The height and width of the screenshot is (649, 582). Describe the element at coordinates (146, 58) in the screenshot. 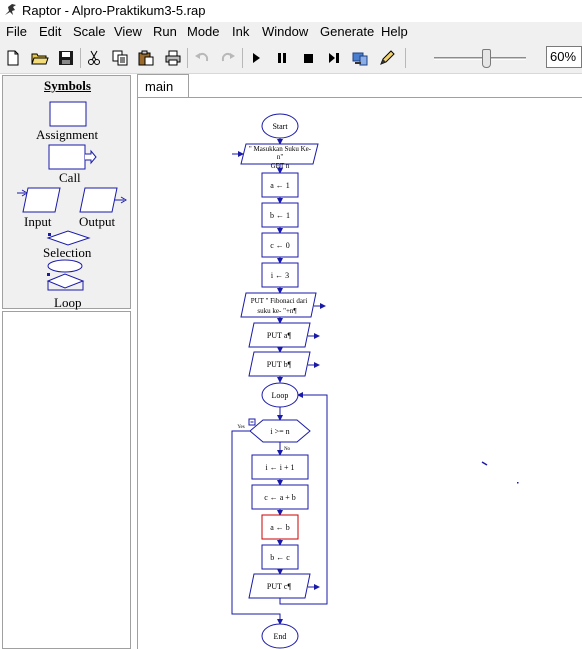

I see `paste-icon` at that location.